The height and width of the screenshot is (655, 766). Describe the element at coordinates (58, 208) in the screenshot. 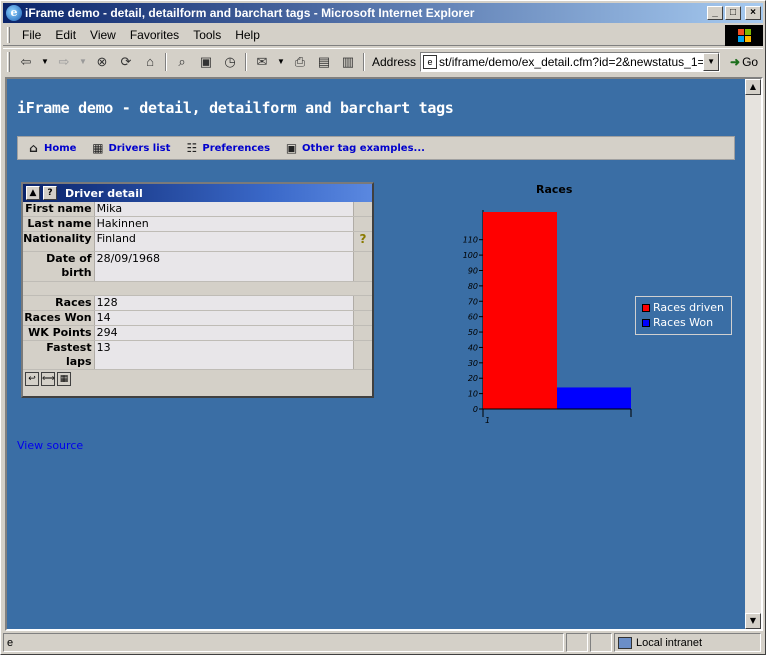

I see `field-label: First name` at that location.